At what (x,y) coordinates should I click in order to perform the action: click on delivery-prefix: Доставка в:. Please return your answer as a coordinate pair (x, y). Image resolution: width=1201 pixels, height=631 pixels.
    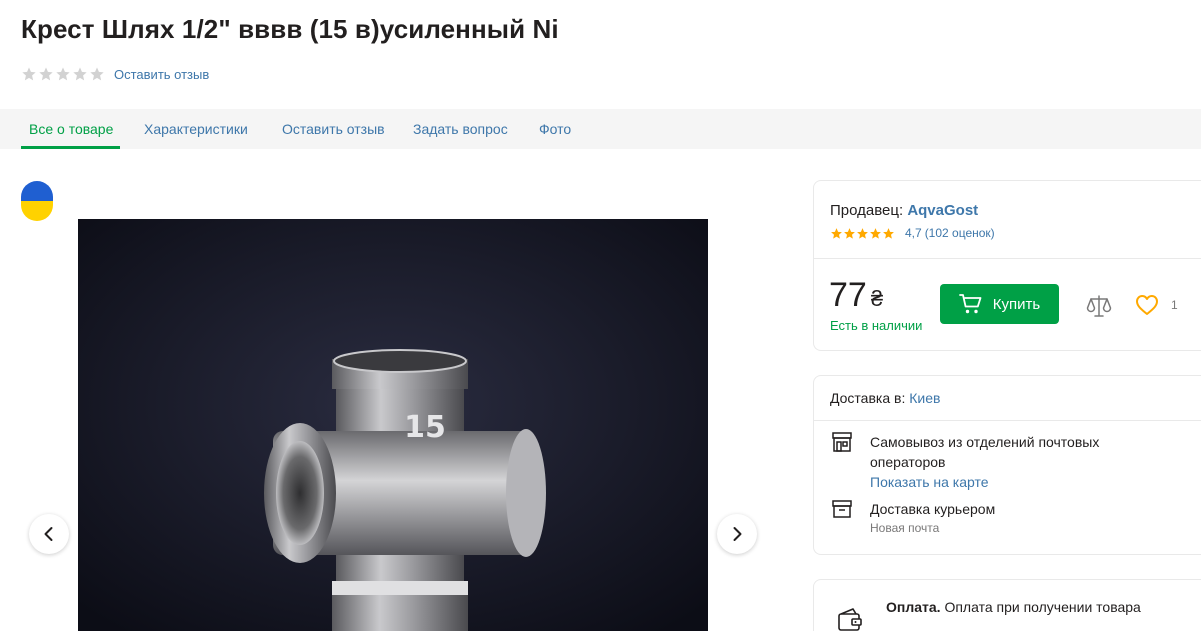
    Looking at the image, I should click on (868, 398).